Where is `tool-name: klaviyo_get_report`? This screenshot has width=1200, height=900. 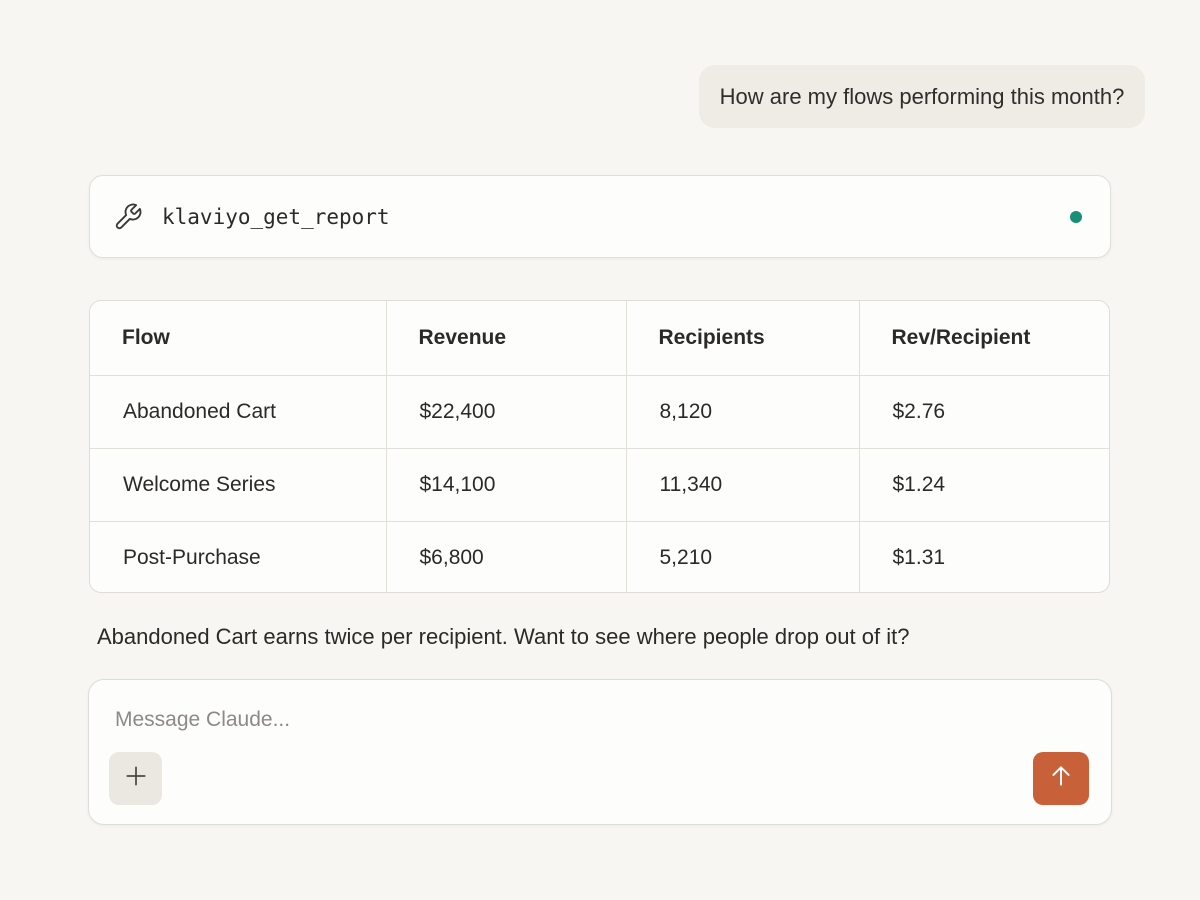
tool-name: klaviyo_get_report is located at coordinates (276, 216).